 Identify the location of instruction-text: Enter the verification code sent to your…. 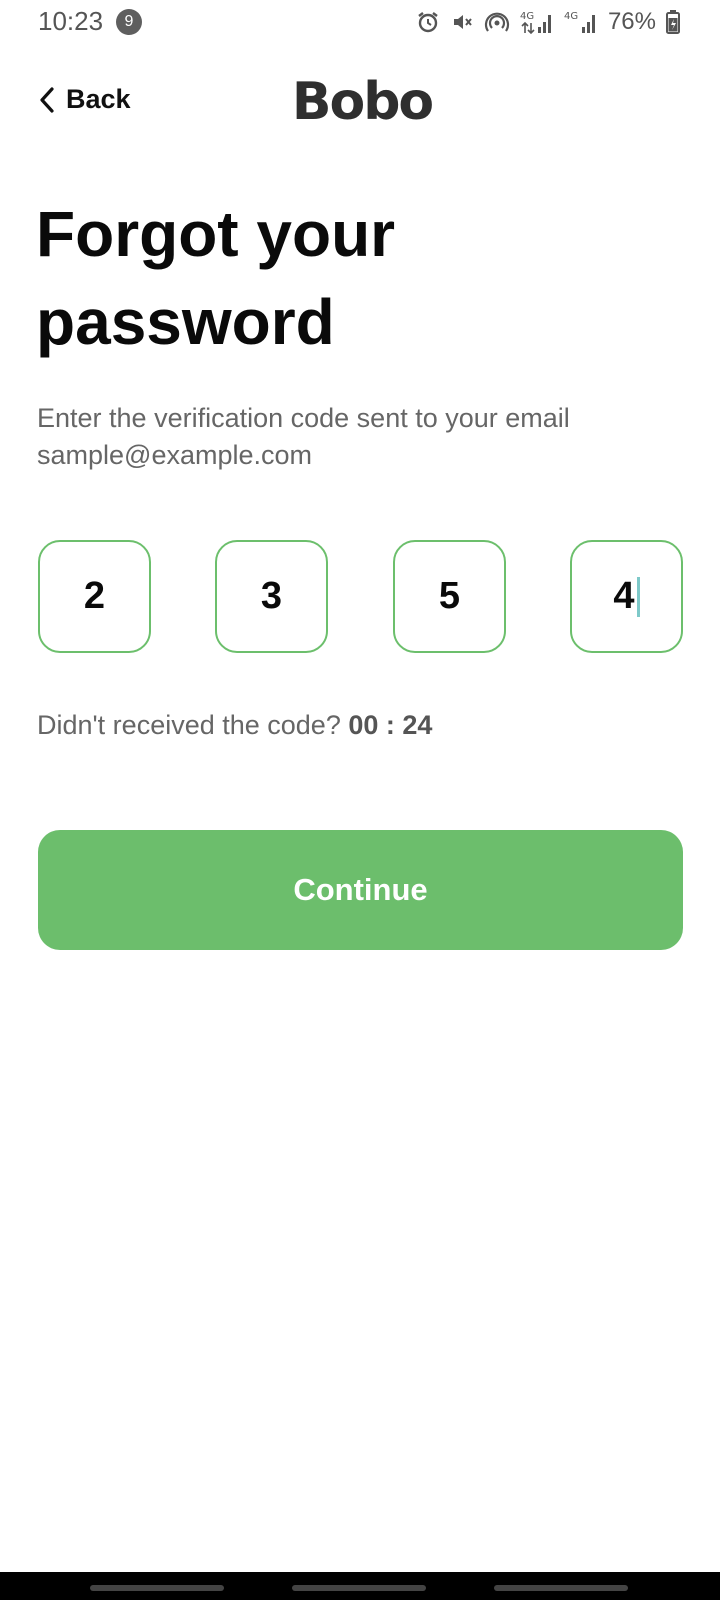
(362, 437).